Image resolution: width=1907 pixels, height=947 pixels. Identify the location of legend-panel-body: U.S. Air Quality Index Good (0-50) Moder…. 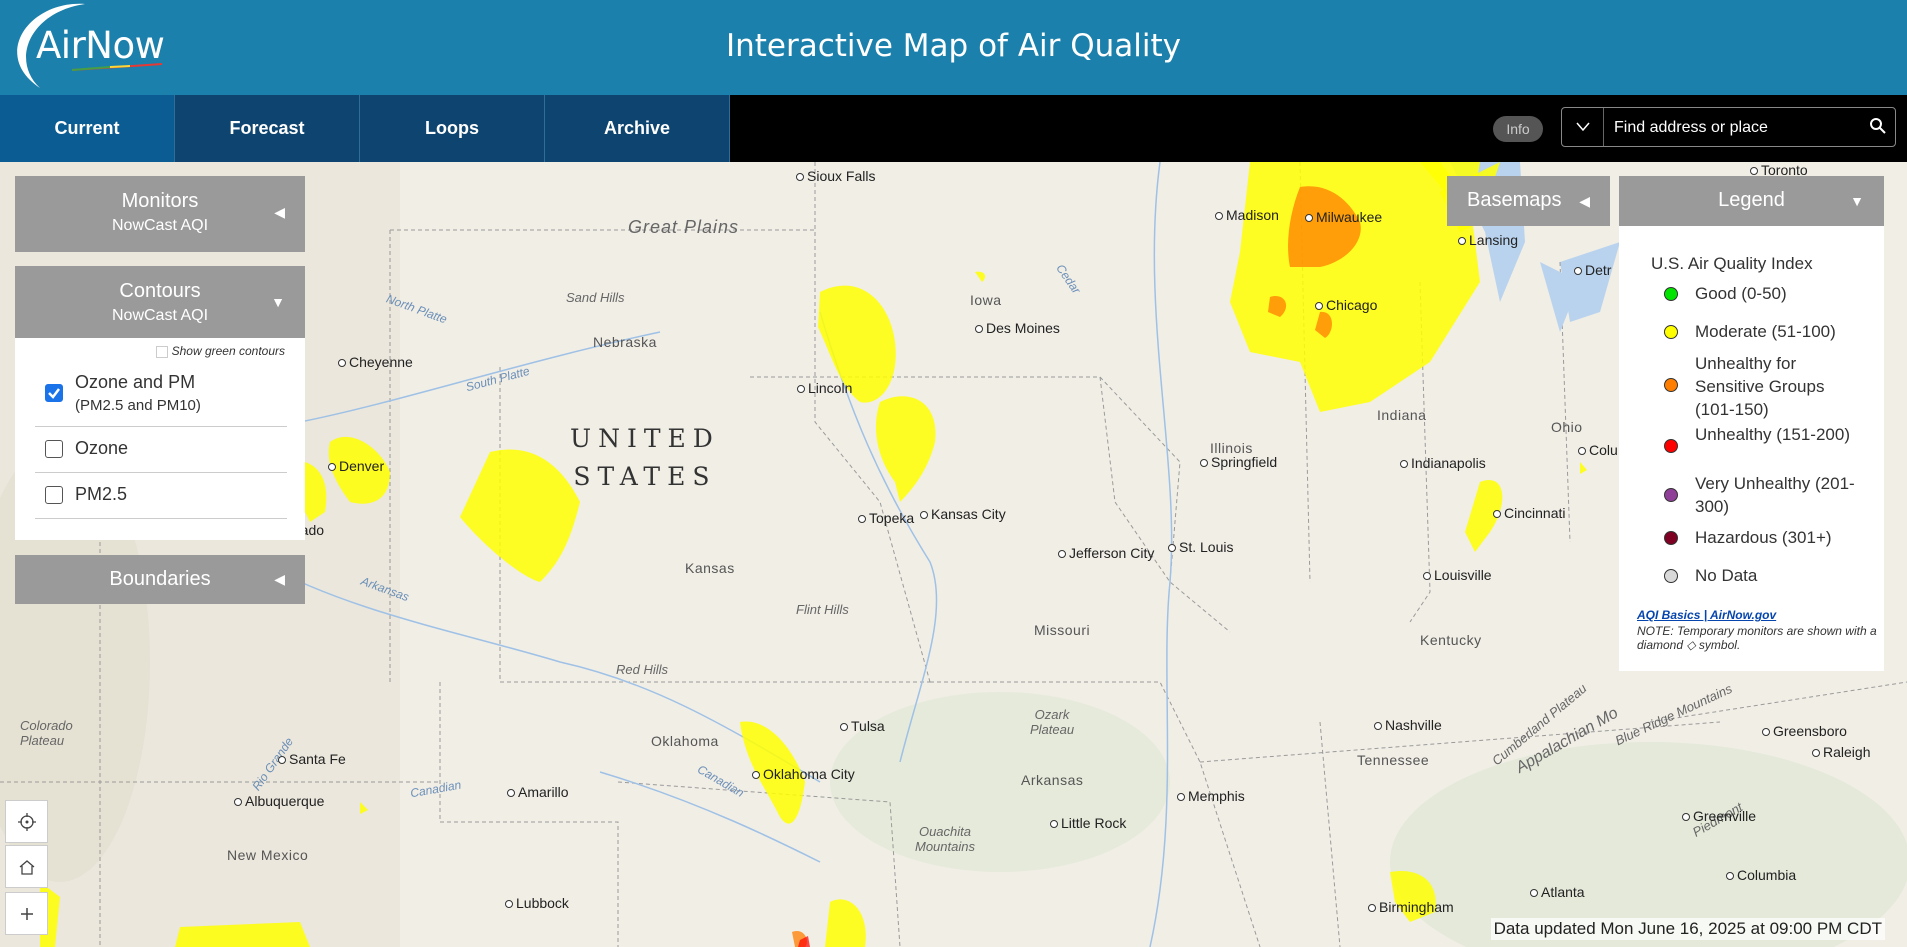
(1751, 448).